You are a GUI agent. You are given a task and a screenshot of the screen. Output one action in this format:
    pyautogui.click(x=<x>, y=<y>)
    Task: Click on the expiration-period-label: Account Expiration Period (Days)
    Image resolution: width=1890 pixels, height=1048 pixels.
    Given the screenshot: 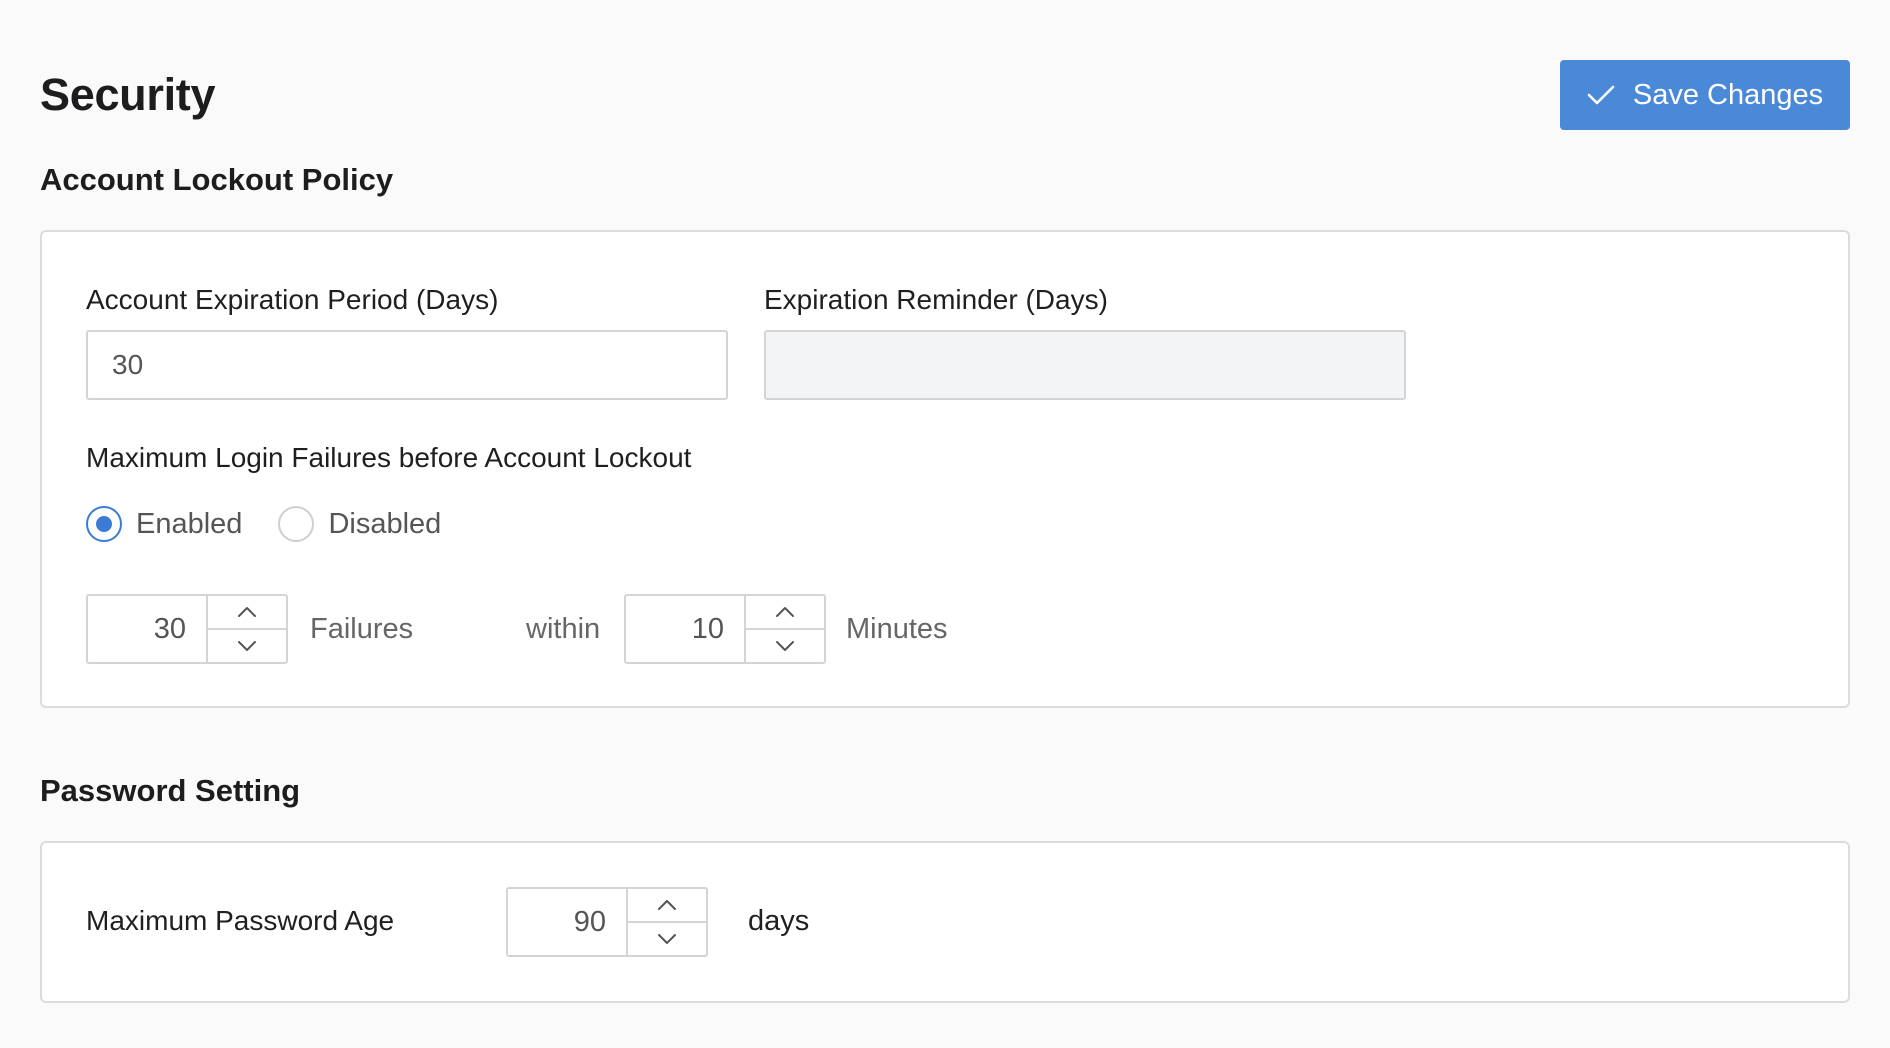 What is the action you would take?
    pyautogui.click(x=292, y=299)
    